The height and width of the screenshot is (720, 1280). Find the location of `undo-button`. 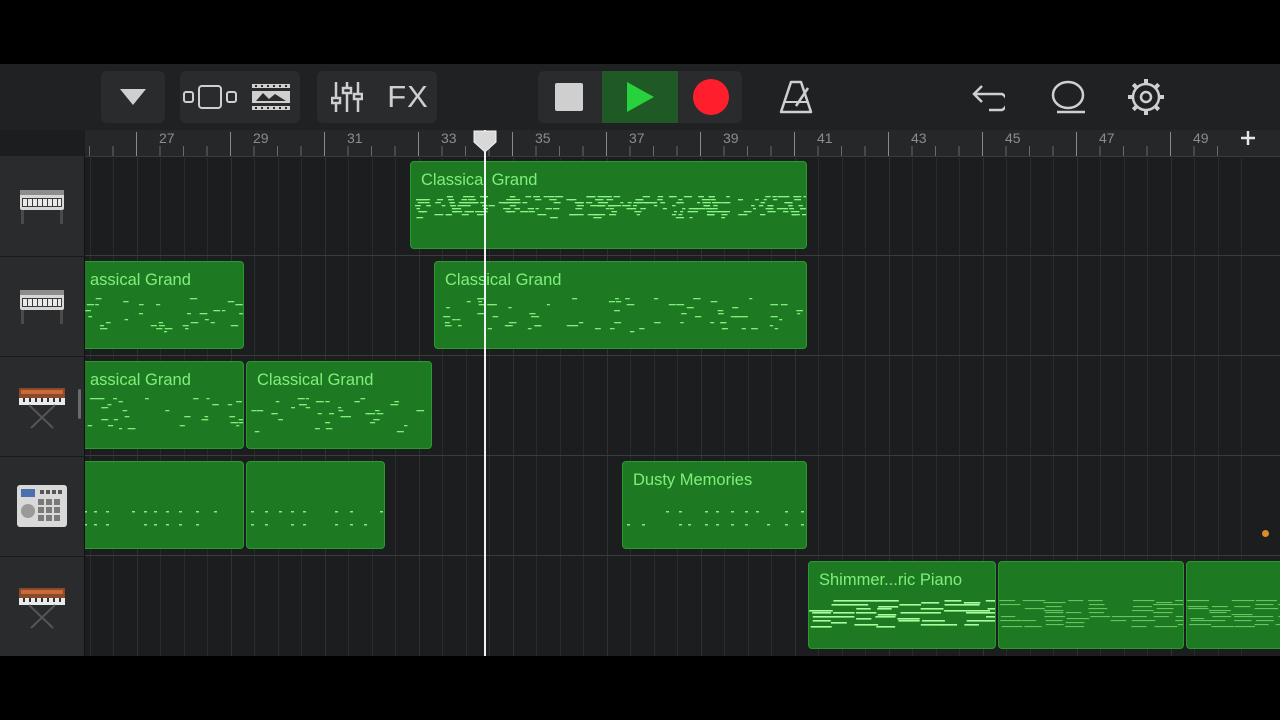

undo-button is located at coordinates (988, 97).